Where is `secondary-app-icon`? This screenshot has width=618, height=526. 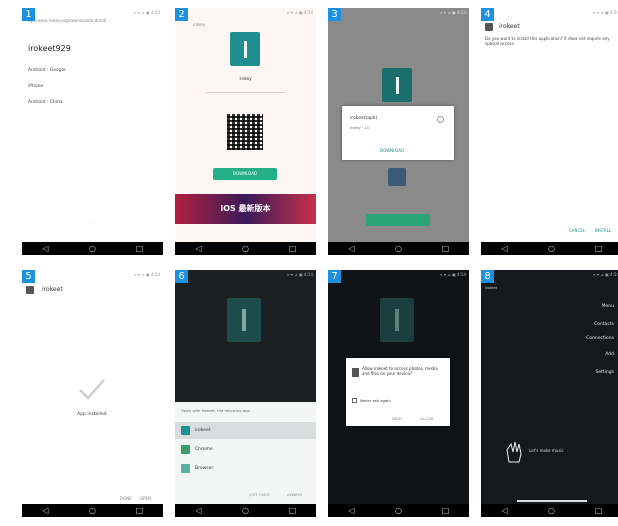 secondary-app-icon is located at coordinates (397, 177).